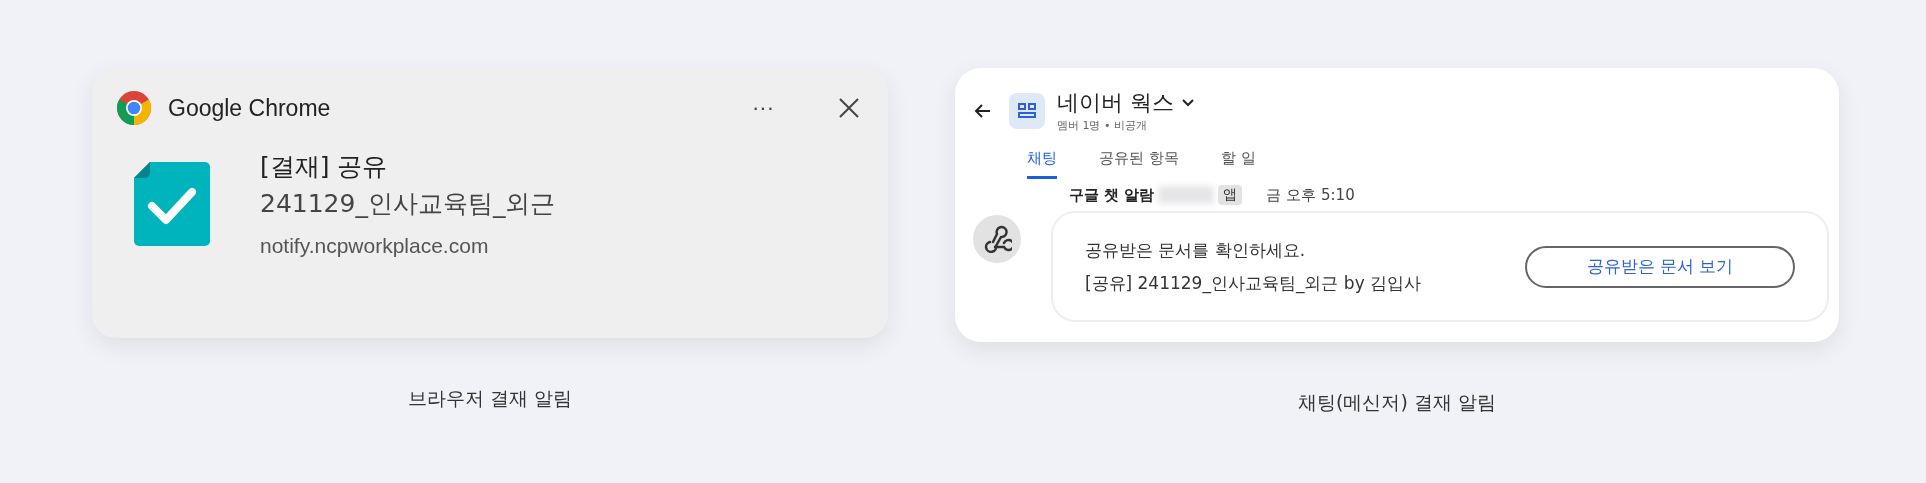  Describe the element at coordinates (1253, 283) in the screenshot. I see `message-text: [공유] 241129_인사교육팀_외근 by 김입사` at that location.